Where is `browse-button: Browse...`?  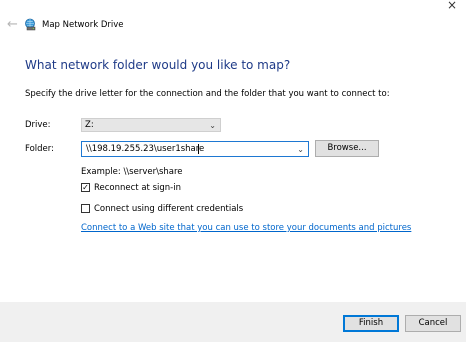 browse-button: Browse... is located at coordinates (347, 148).